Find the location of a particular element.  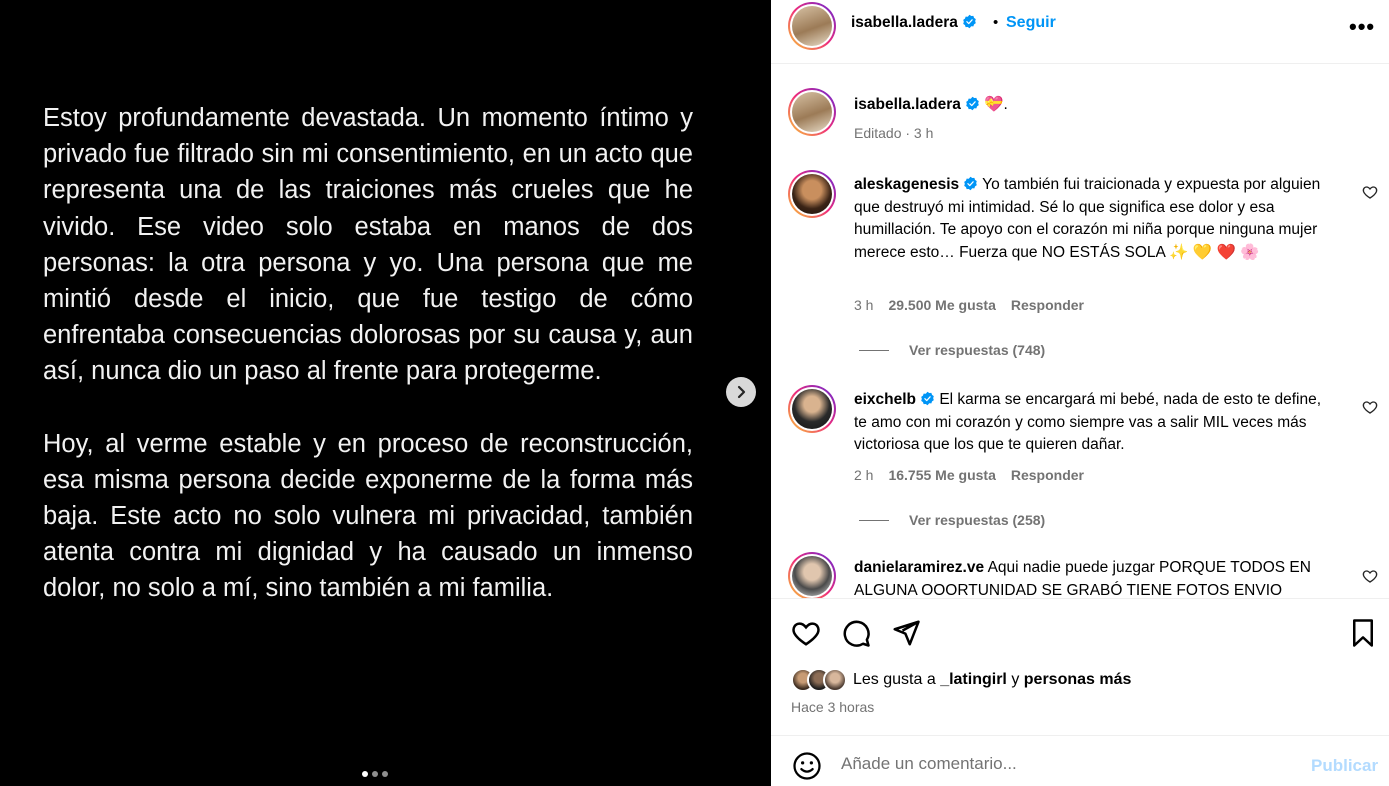

like-heart-icon is located at coordinates (806, 633).